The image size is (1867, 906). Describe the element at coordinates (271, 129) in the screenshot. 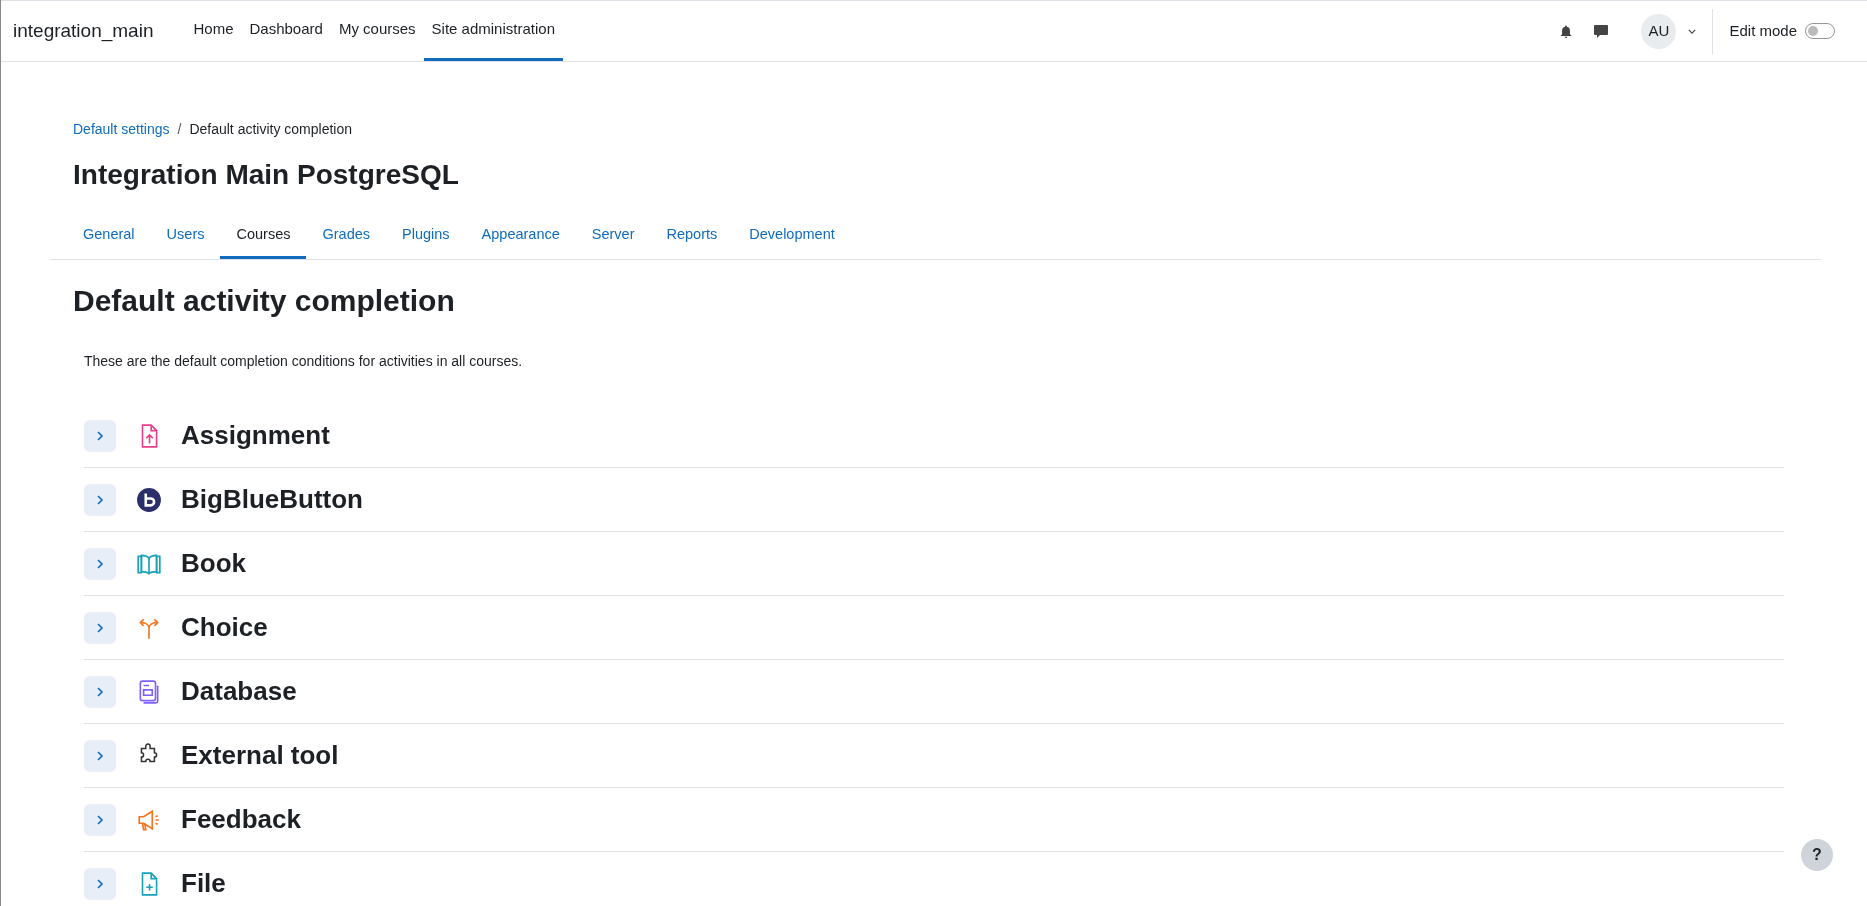

I see `breadcrumb-current: Default activity completion` at that location.